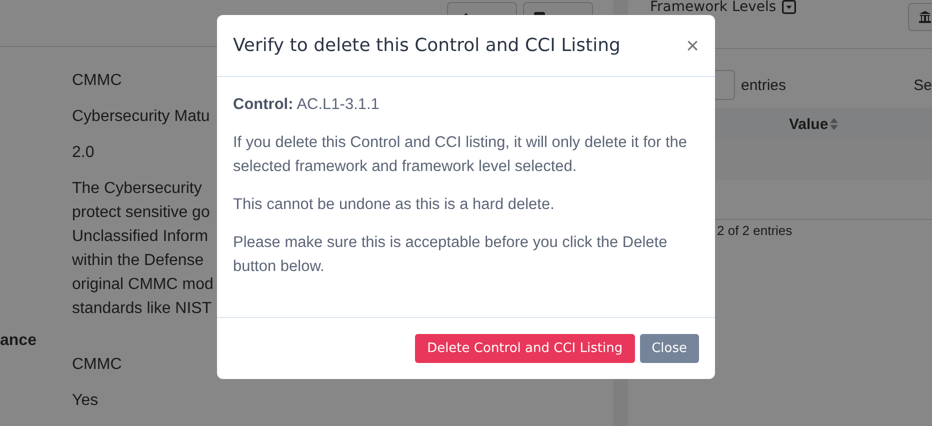  I want to click on dialog-message: This cannot be undone as this is a hard delete., so click(394, 205).